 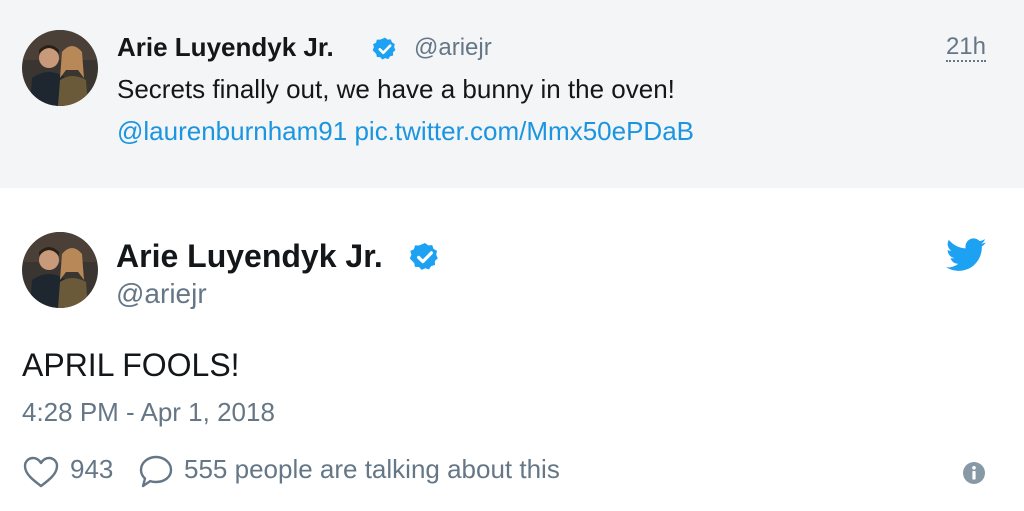 I want to click on tweet-time: 21h, so click(x=965, y=48).